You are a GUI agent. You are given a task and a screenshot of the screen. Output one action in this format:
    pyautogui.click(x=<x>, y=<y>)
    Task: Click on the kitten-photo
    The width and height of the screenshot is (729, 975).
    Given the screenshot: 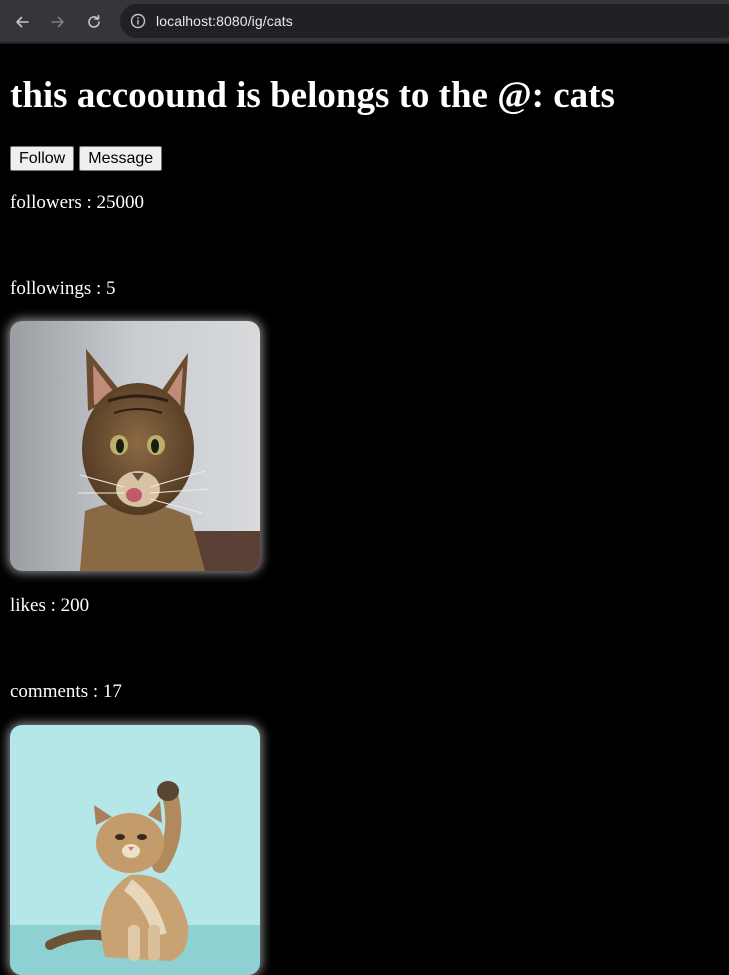 What is the action you would take?
    pyautogui.click(x=135, y=850)
    